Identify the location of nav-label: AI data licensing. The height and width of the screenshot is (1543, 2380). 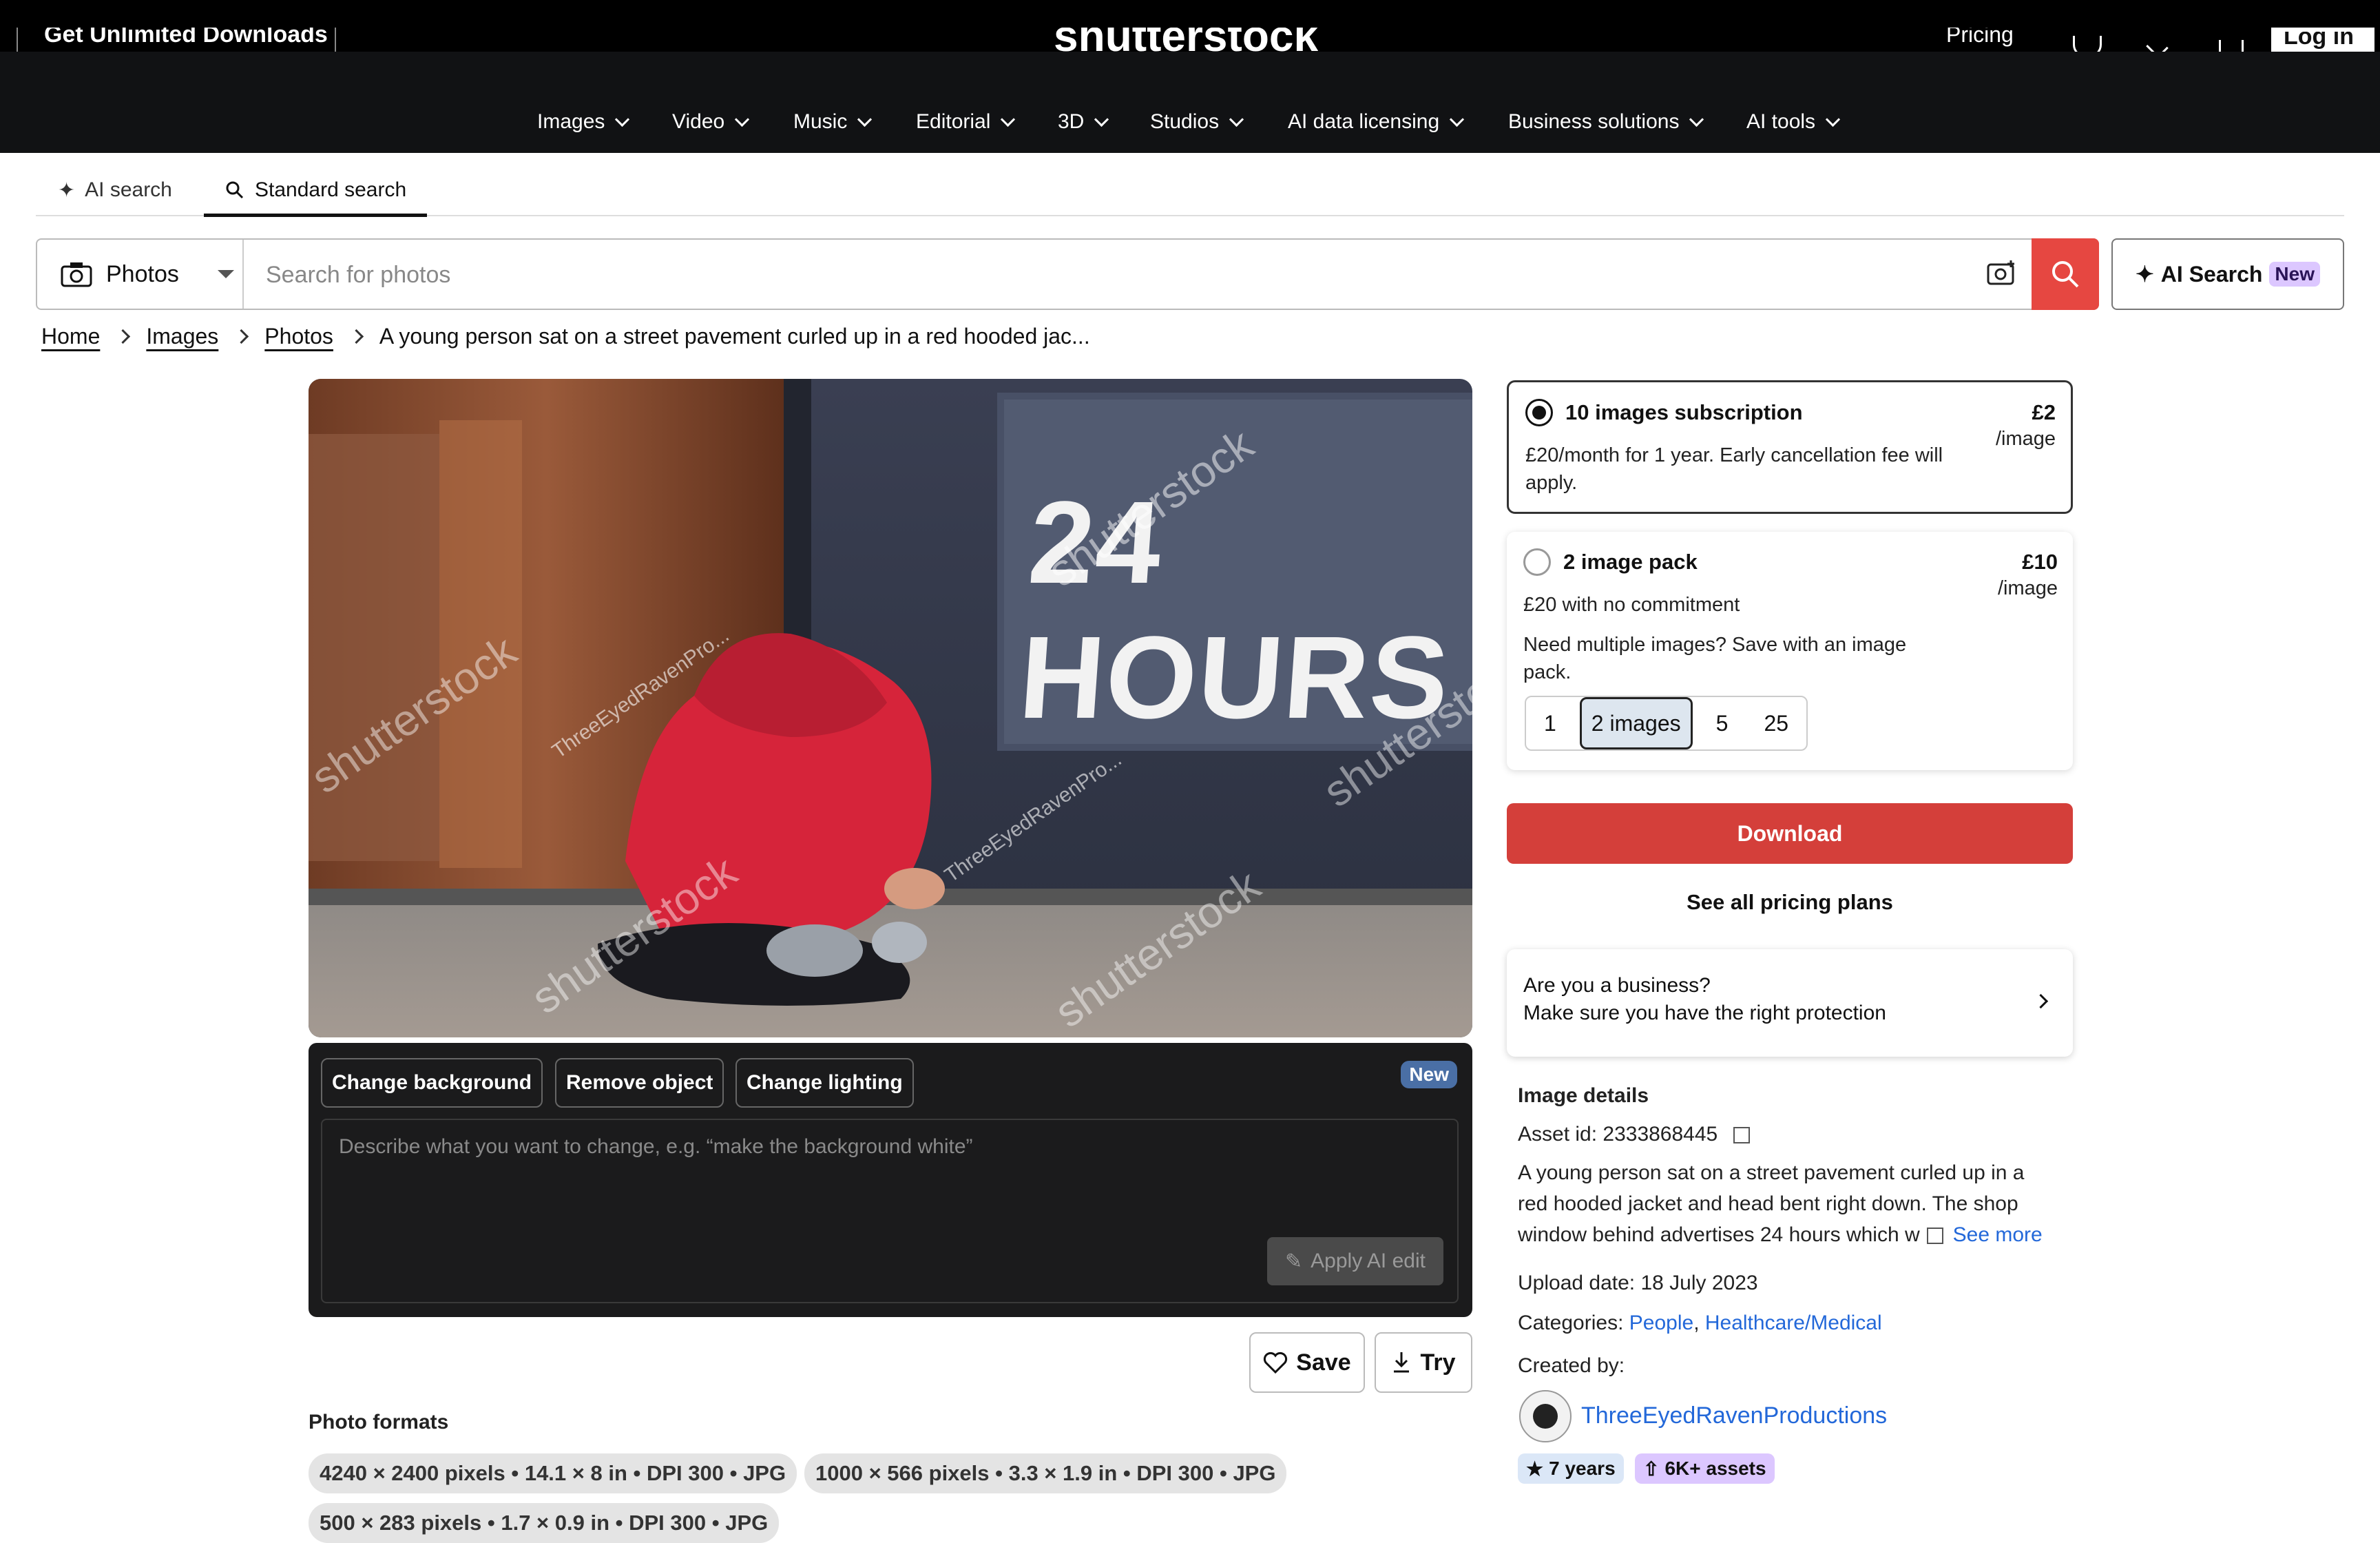
(1364, 122).